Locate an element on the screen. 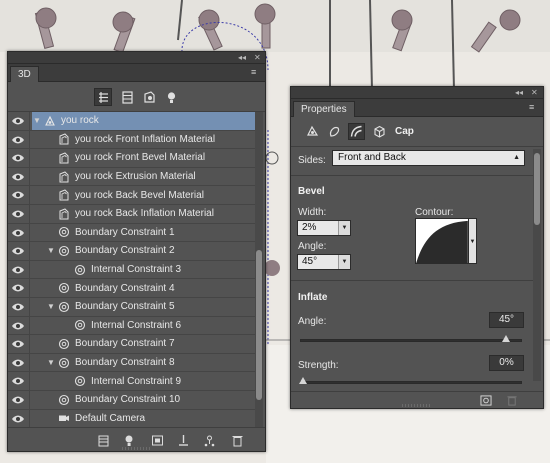  scene-row-name-cell: ▼ Boundary Constraint 5 is located at coordinates (151, 307).